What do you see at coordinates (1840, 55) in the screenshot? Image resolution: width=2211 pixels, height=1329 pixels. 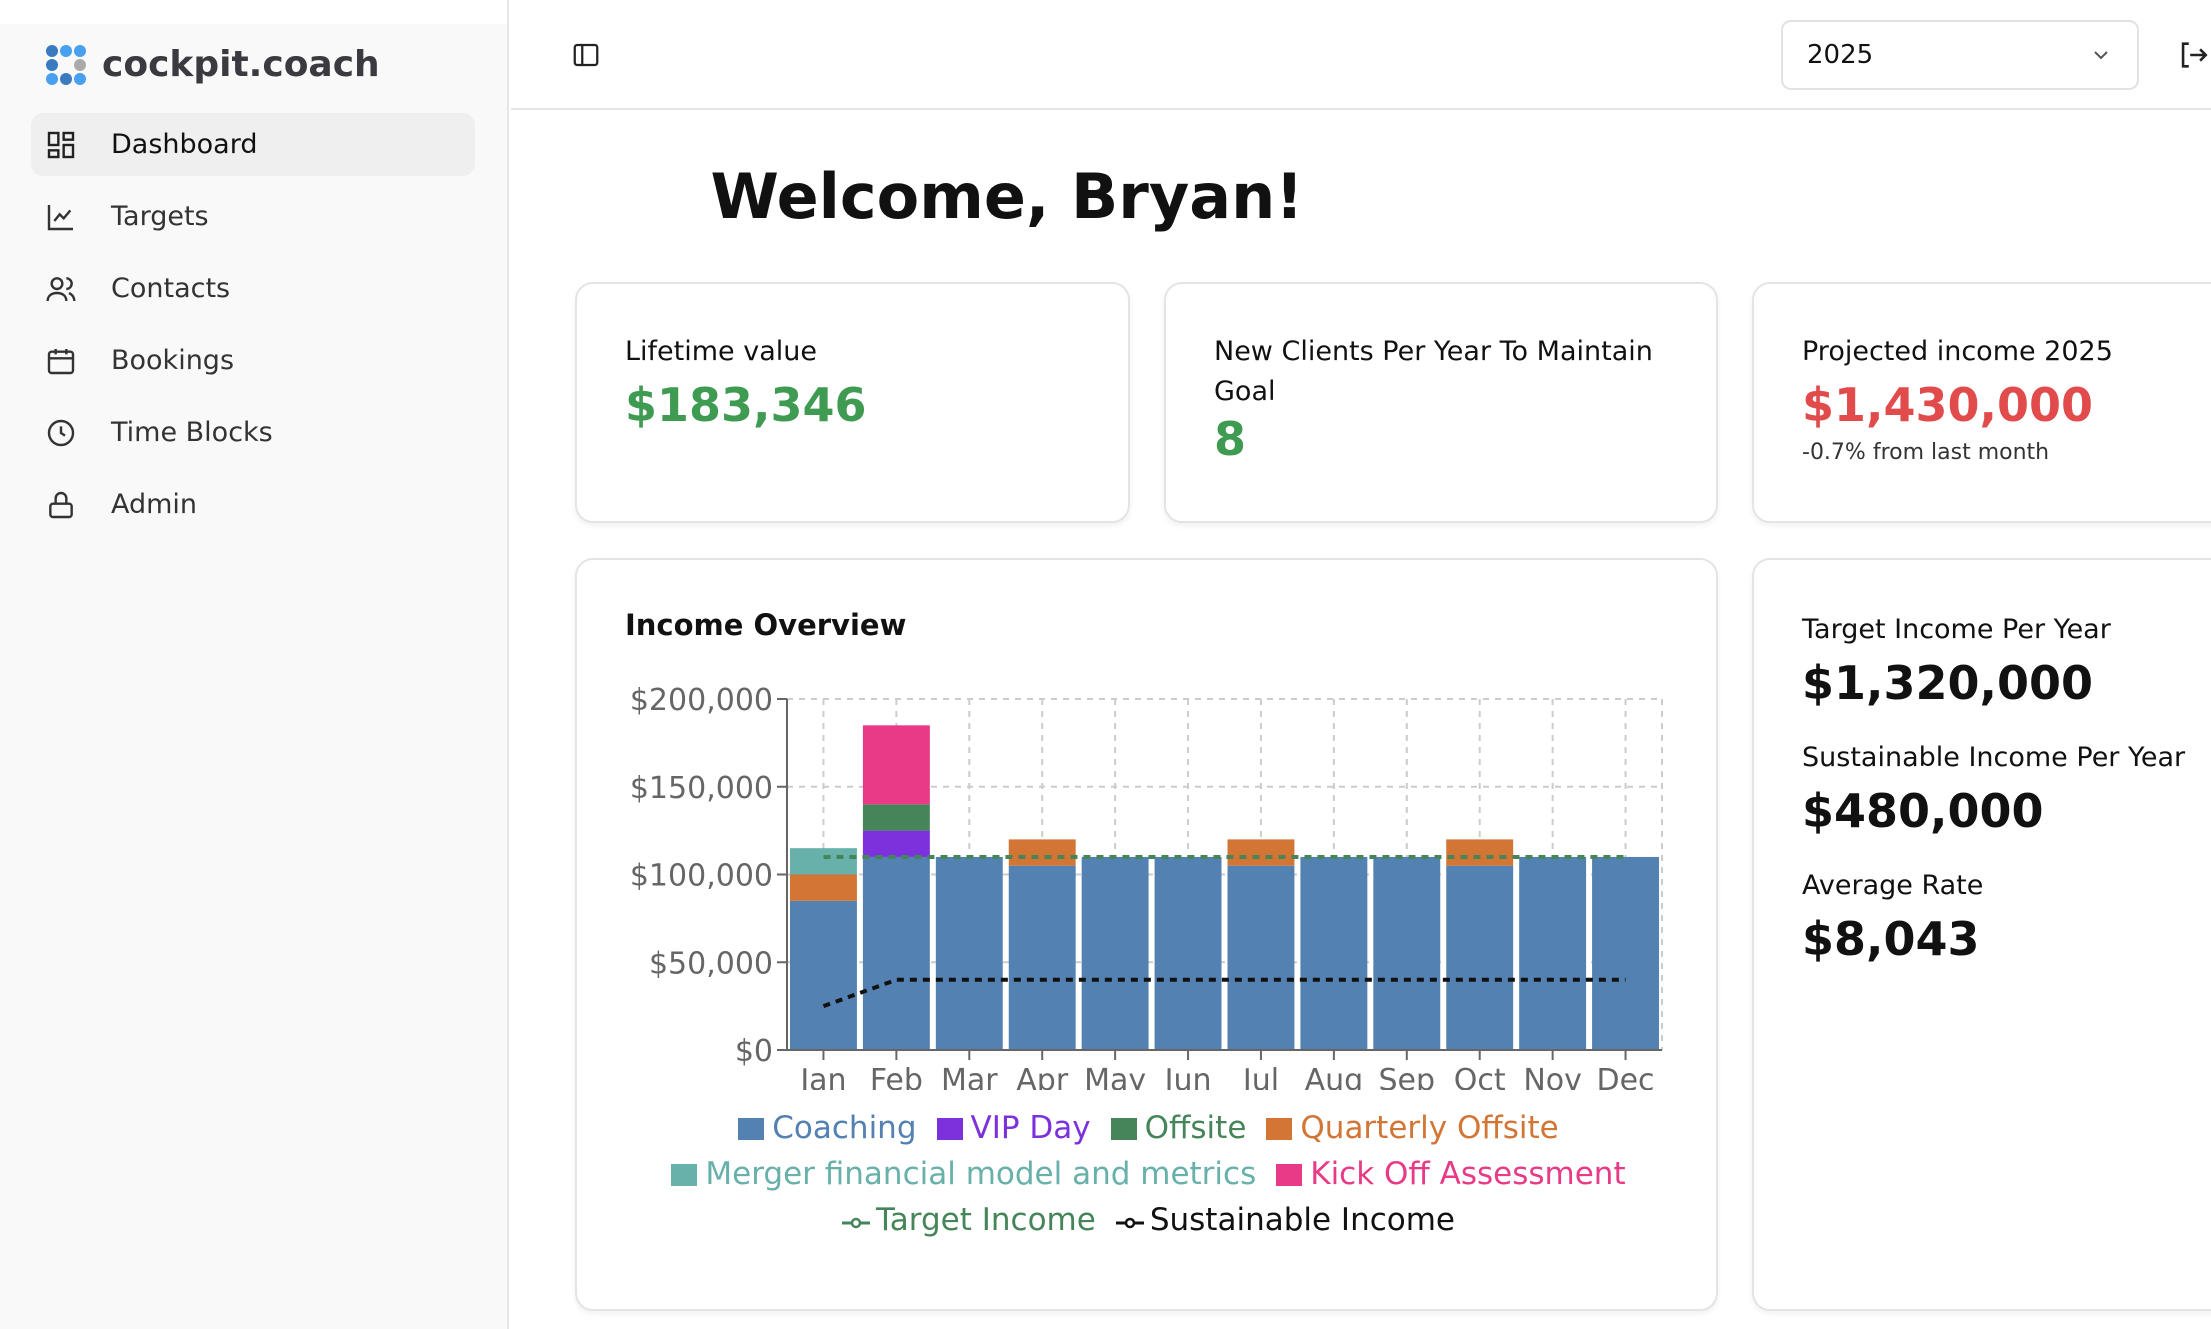 I see `year-select-value: 2025` at bounding box center [1840, 55].